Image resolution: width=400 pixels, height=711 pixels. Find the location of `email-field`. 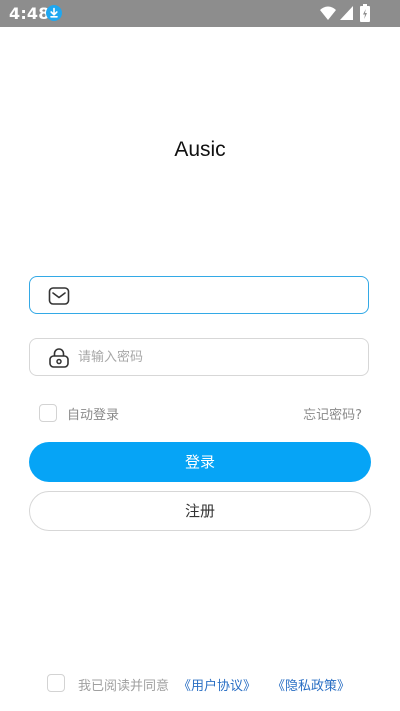

email-field is located at coordinates (199, 295).